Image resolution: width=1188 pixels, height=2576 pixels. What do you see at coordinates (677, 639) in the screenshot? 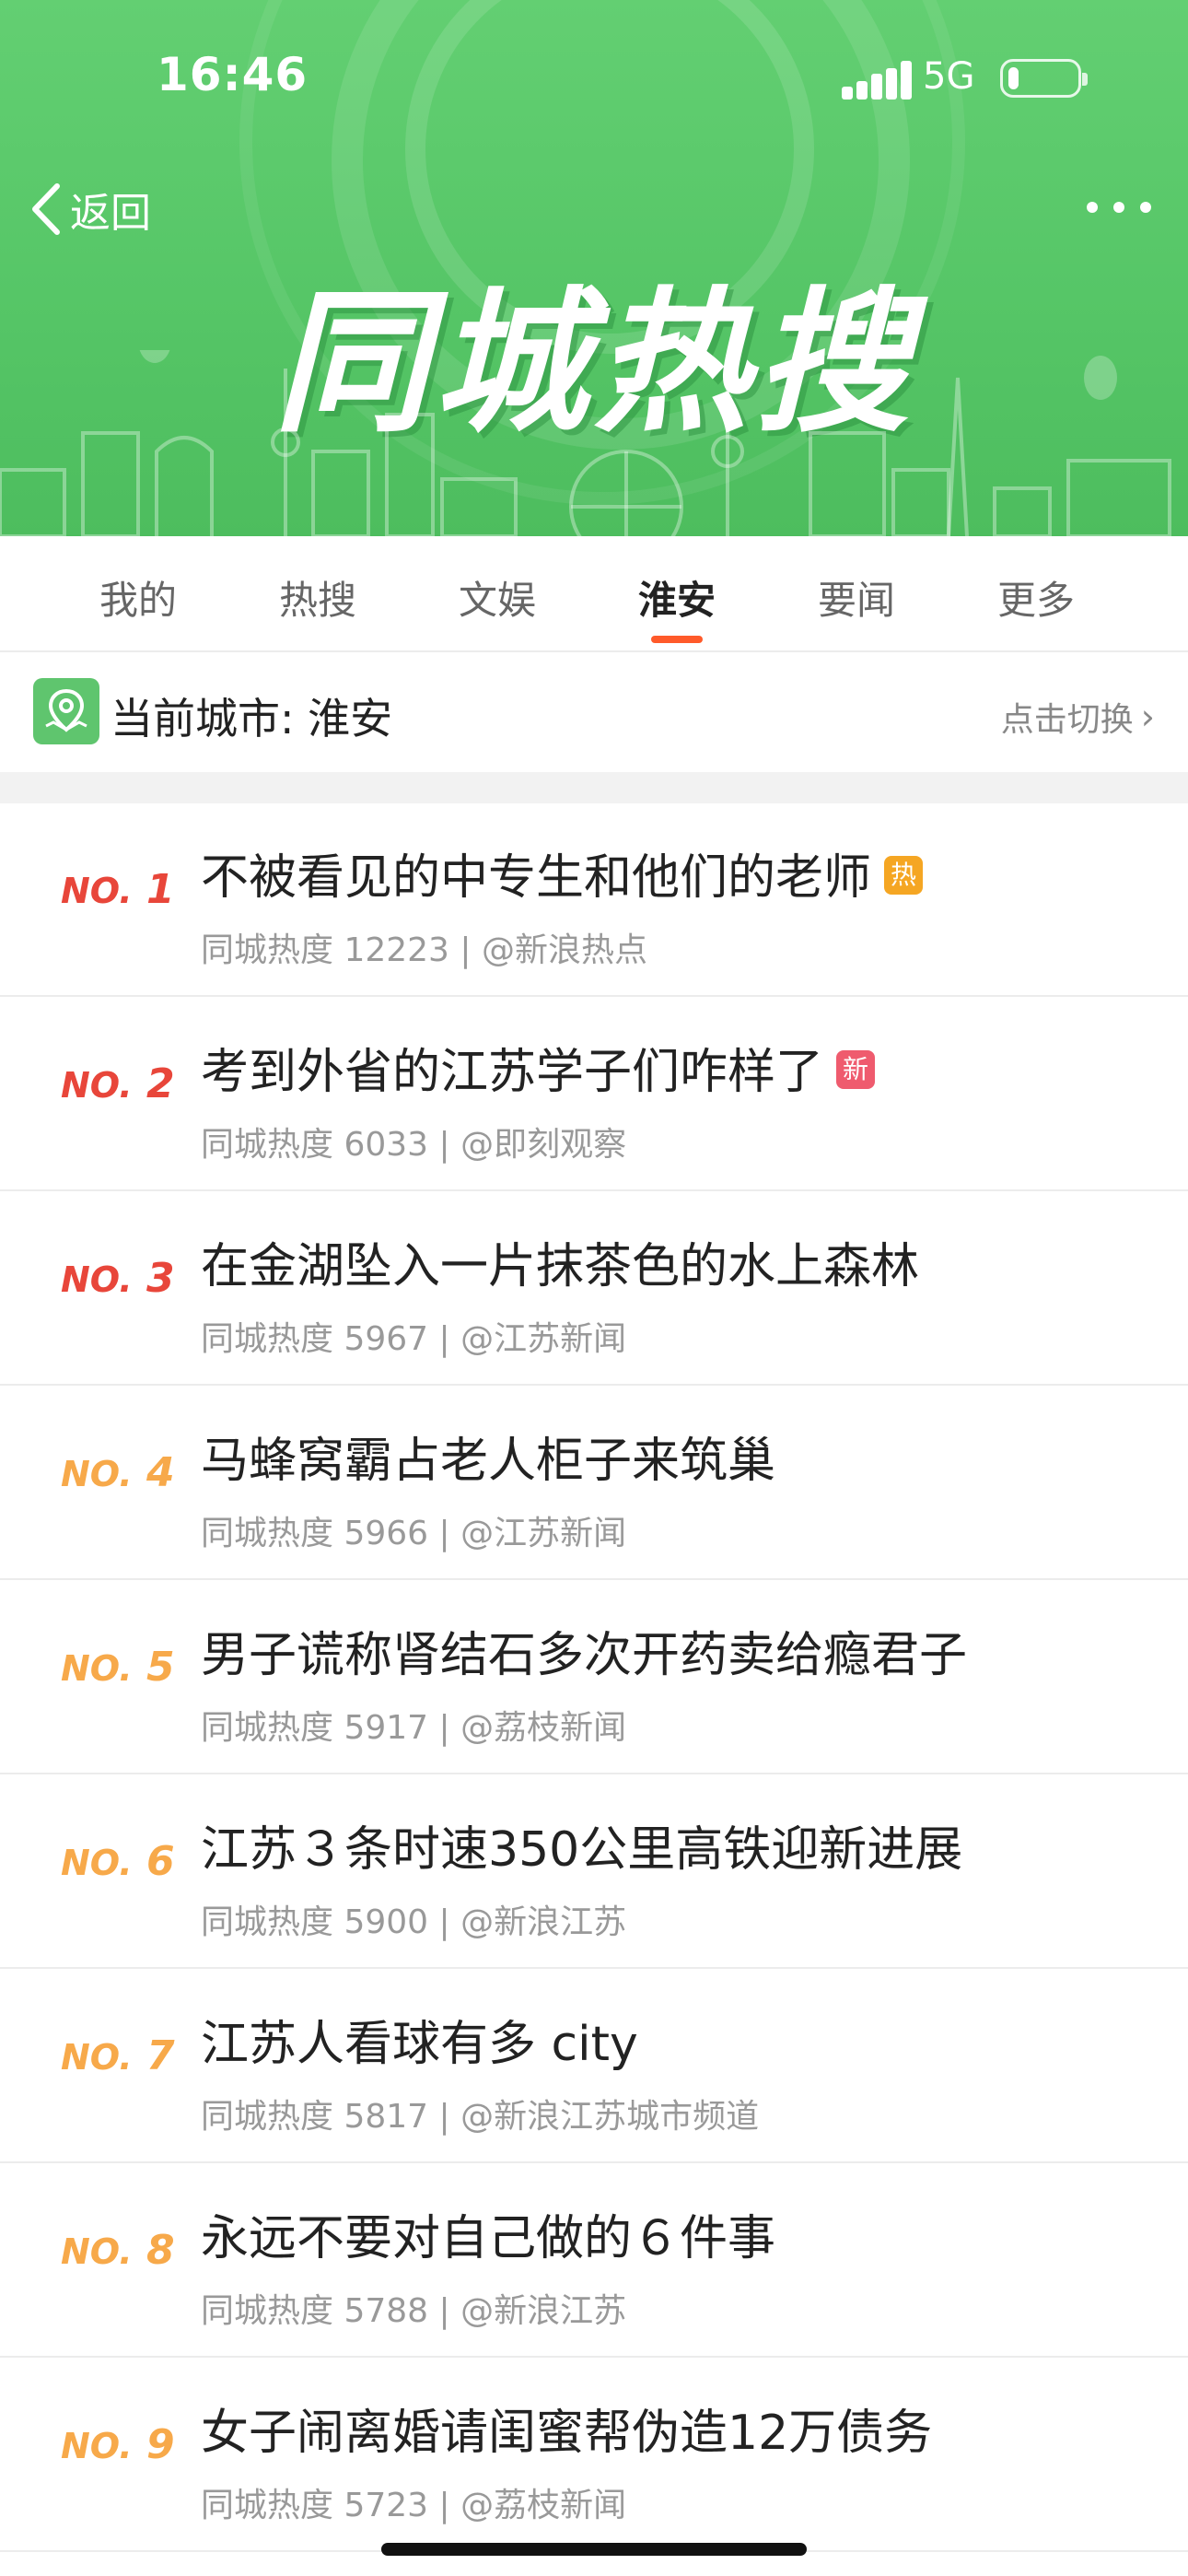
I see `active-tab-indicator` at bounding box center [677, 639].